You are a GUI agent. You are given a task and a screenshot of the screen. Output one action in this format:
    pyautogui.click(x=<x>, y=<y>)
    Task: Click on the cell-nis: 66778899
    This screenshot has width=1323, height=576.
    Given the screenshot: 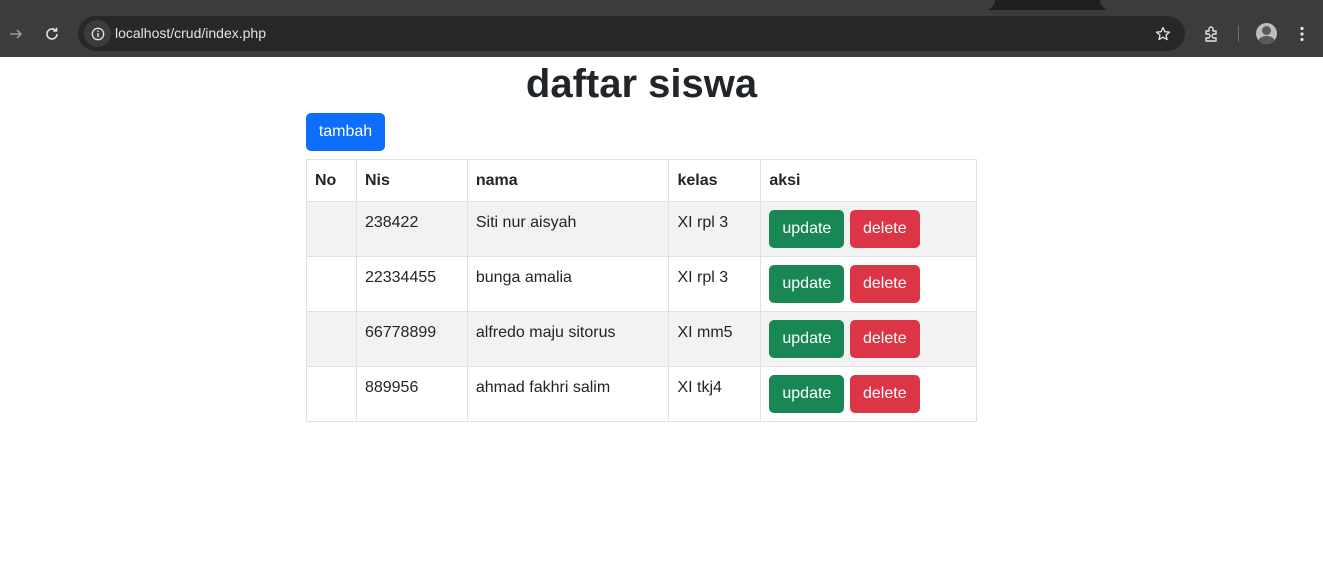 What is the action you would take?
    pyautogui.click(x=411, y=339)
    